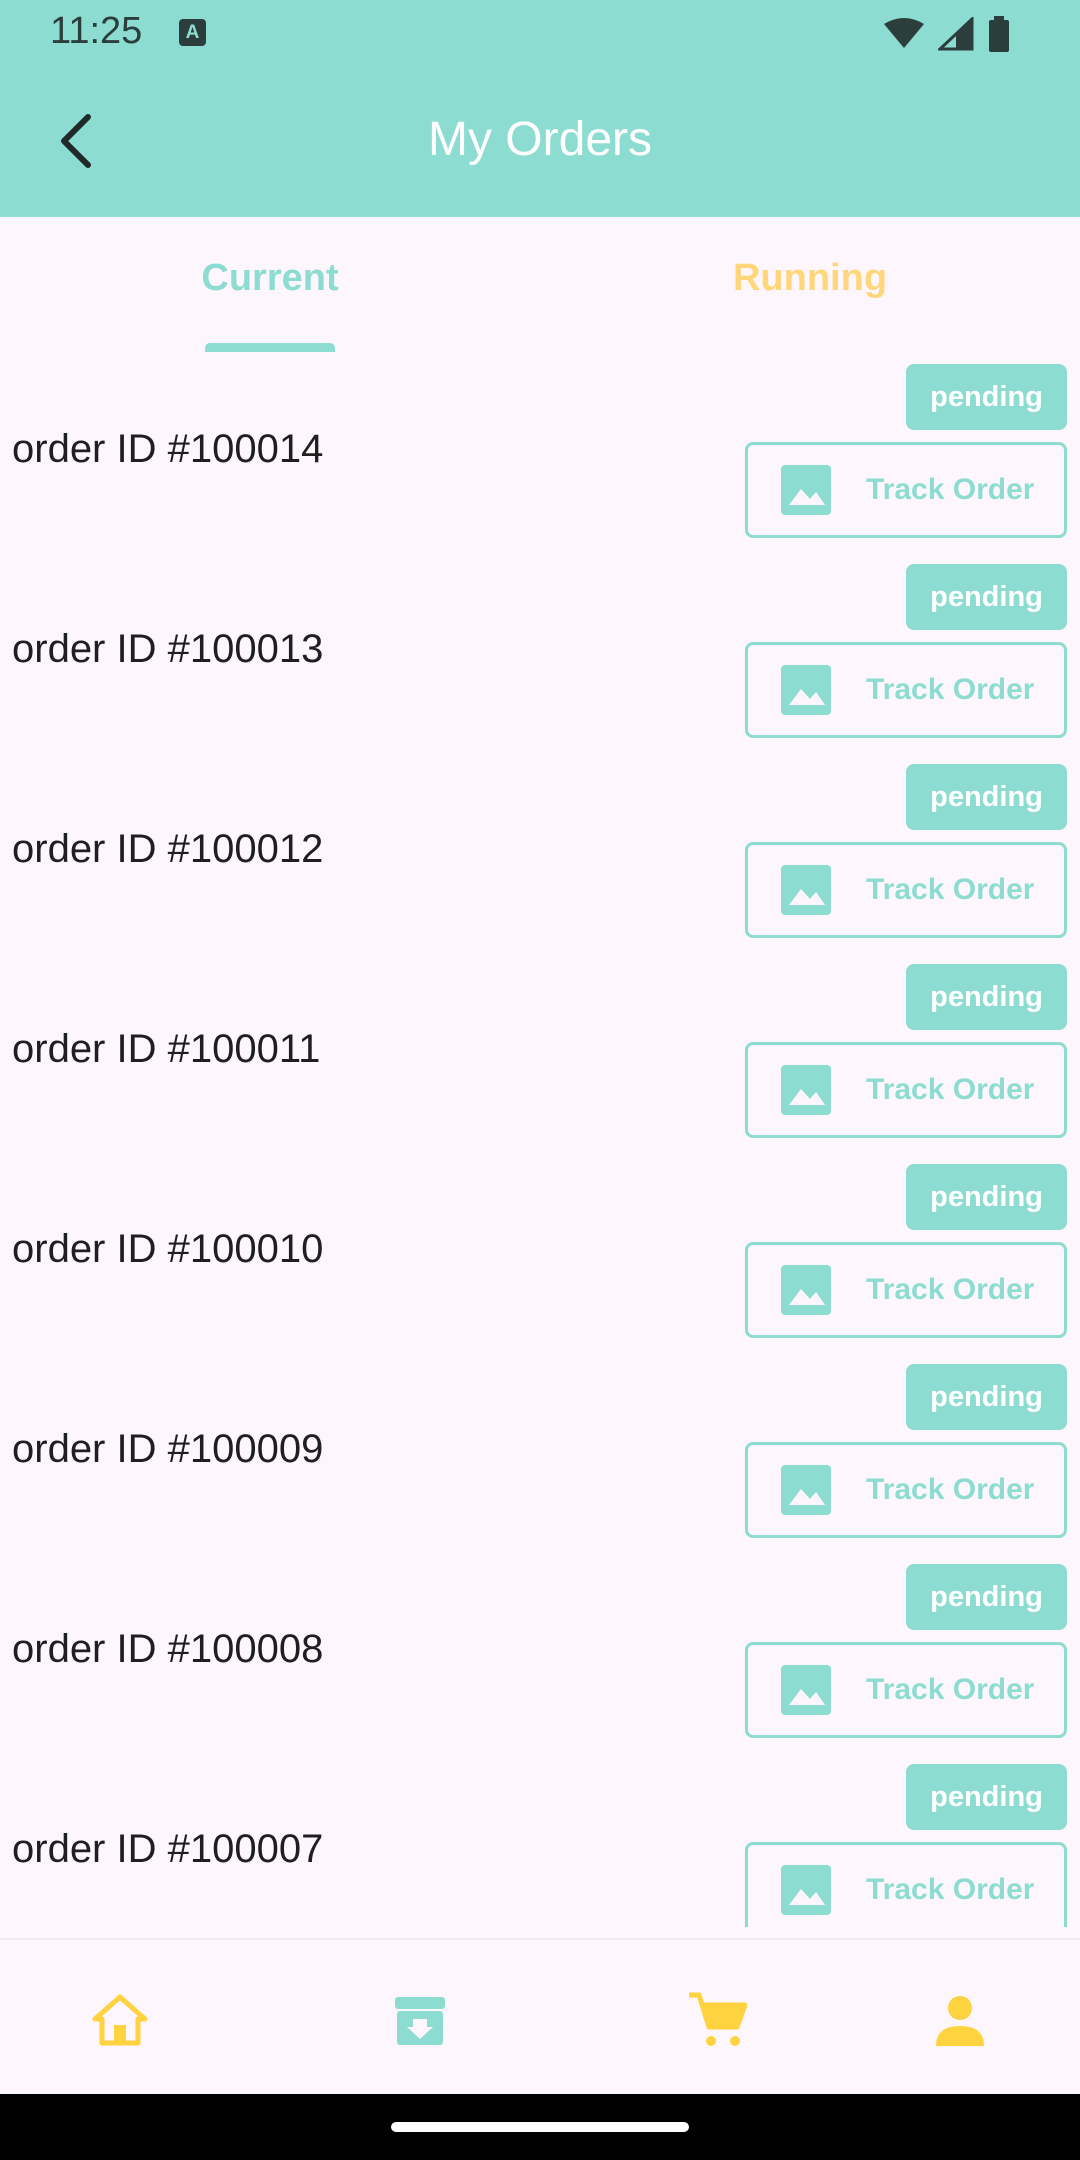 This screenshot has height=2160, width=1080. I want to click on status-bar: 11:25 A, so click(540, 34).